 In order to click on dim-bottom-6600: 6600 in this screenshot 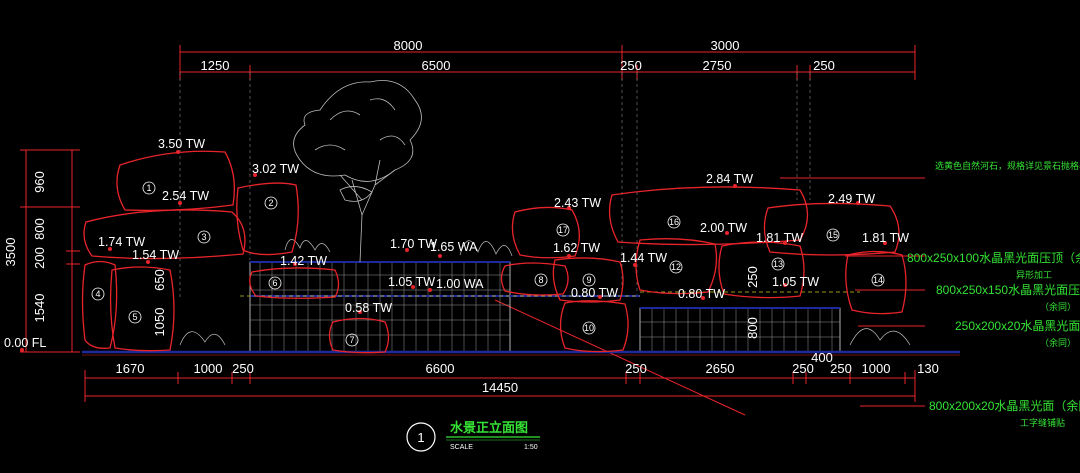, I will do `click(440, 368)`.